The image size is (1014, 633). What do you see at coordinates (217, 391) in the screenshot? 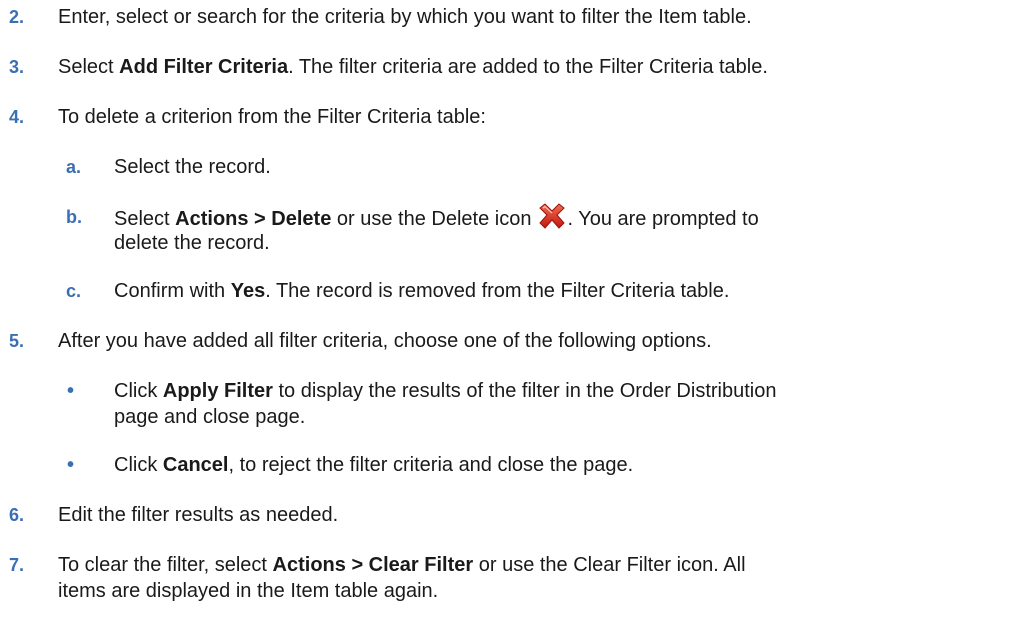
I see `ui-term-apply-filter: Apply Filter` at bounding box center [217, 391].